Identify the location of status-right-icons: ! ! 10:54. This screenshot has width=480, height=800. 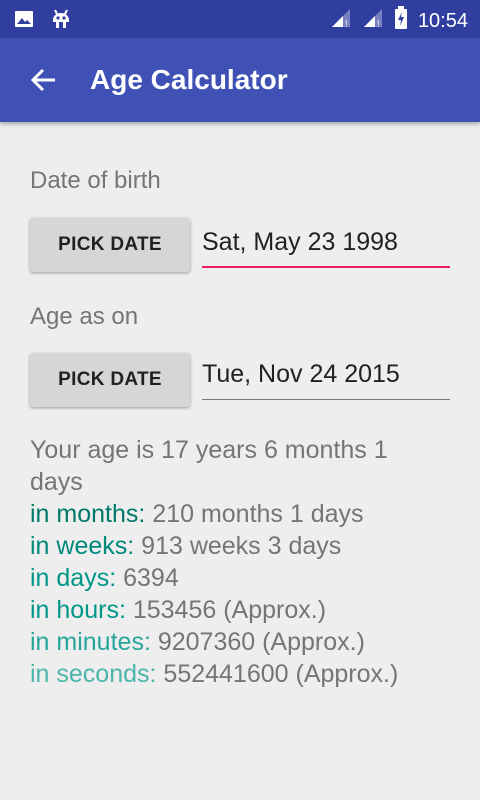
(399, 20).